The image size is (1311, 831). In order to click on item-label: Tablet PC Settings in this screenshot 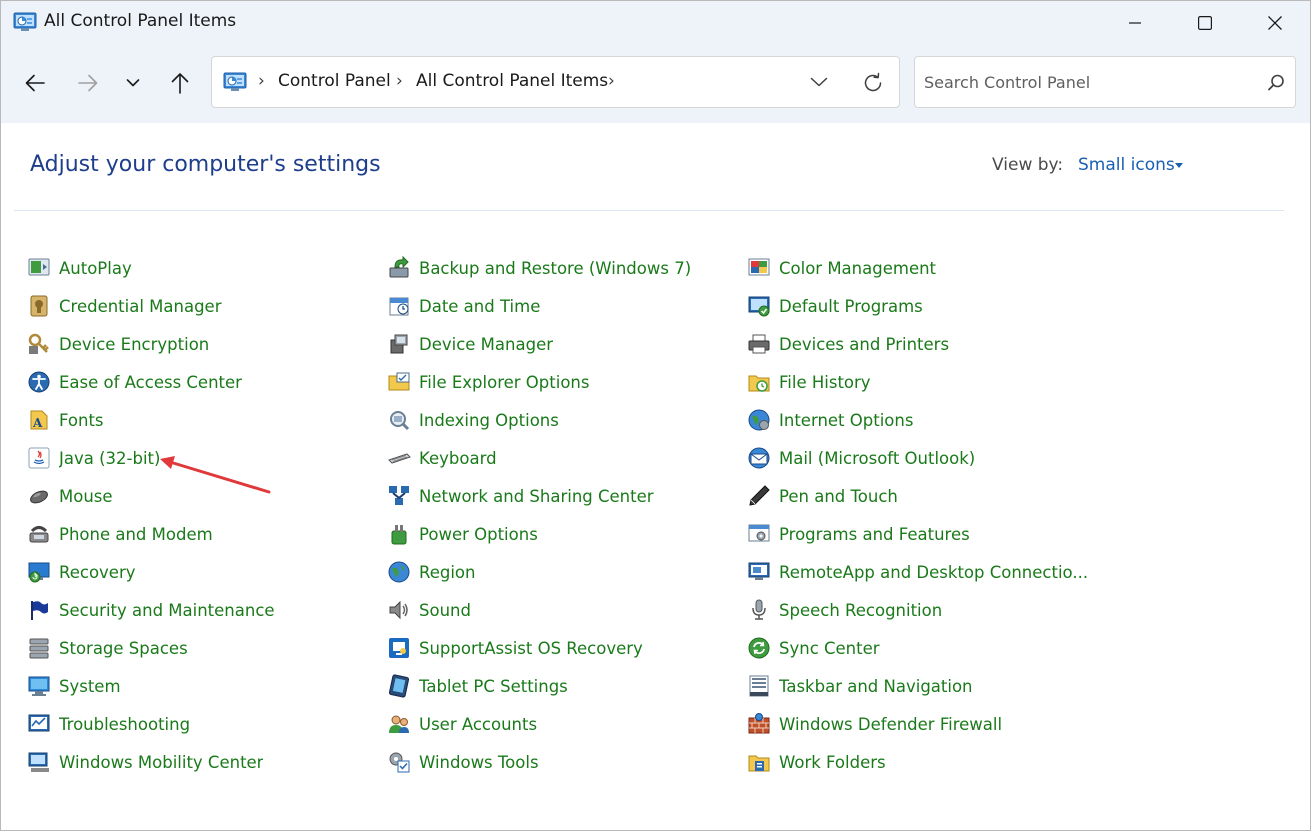, I will do `click(493, 686)`.